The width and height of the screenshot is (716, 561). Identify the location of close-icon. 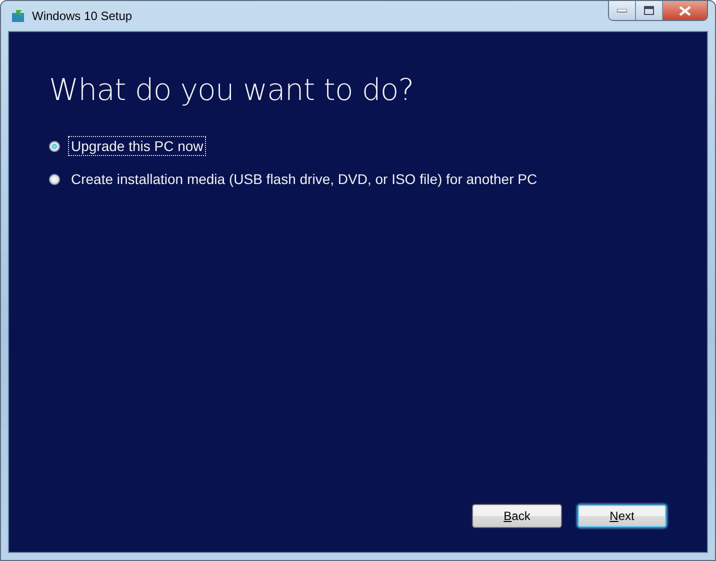
(685, 11).